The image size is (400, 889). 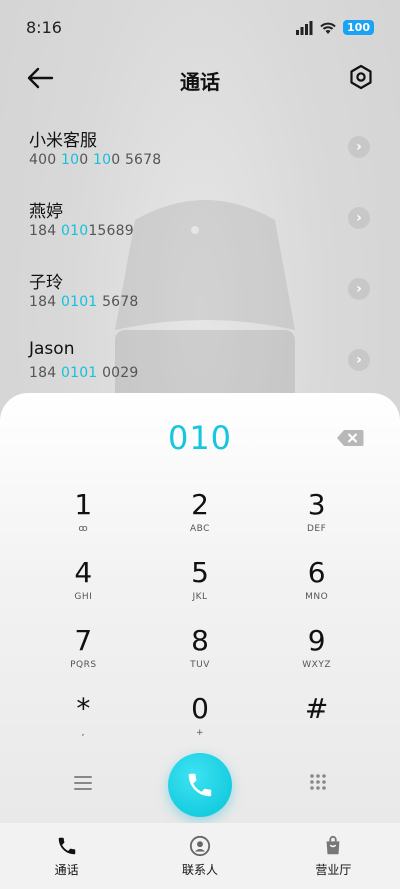 What do you see at coordinates (316, 590) in the screenshot?
I see `key-6: 6 MNO` at bounding box center [316, 590].